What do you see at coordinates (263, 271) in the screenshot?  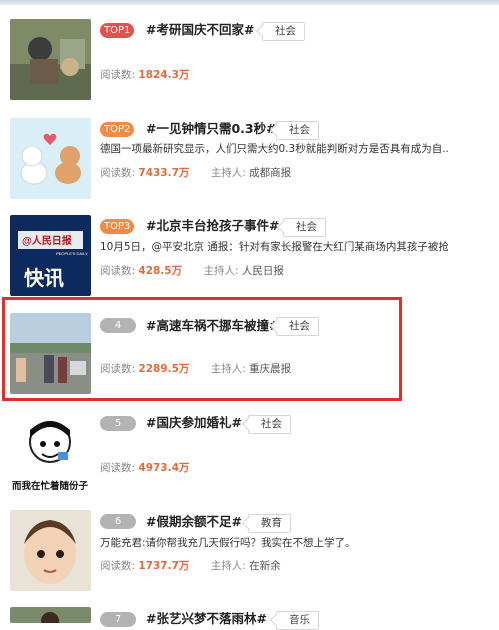 I see `host-name: 人民日报` at bounding box center [263, 271].